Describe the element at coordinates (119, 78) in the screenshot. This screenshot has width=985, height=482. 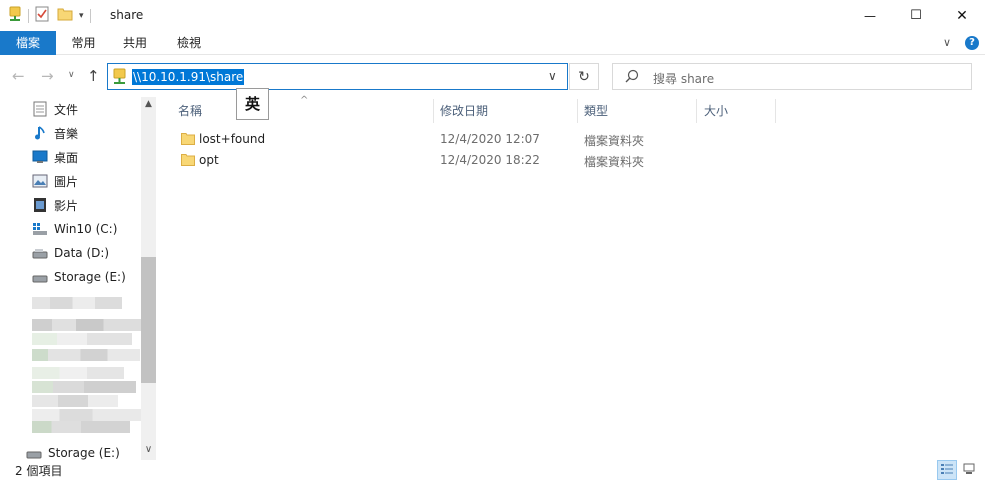
I see `network-share-icon` at that location.